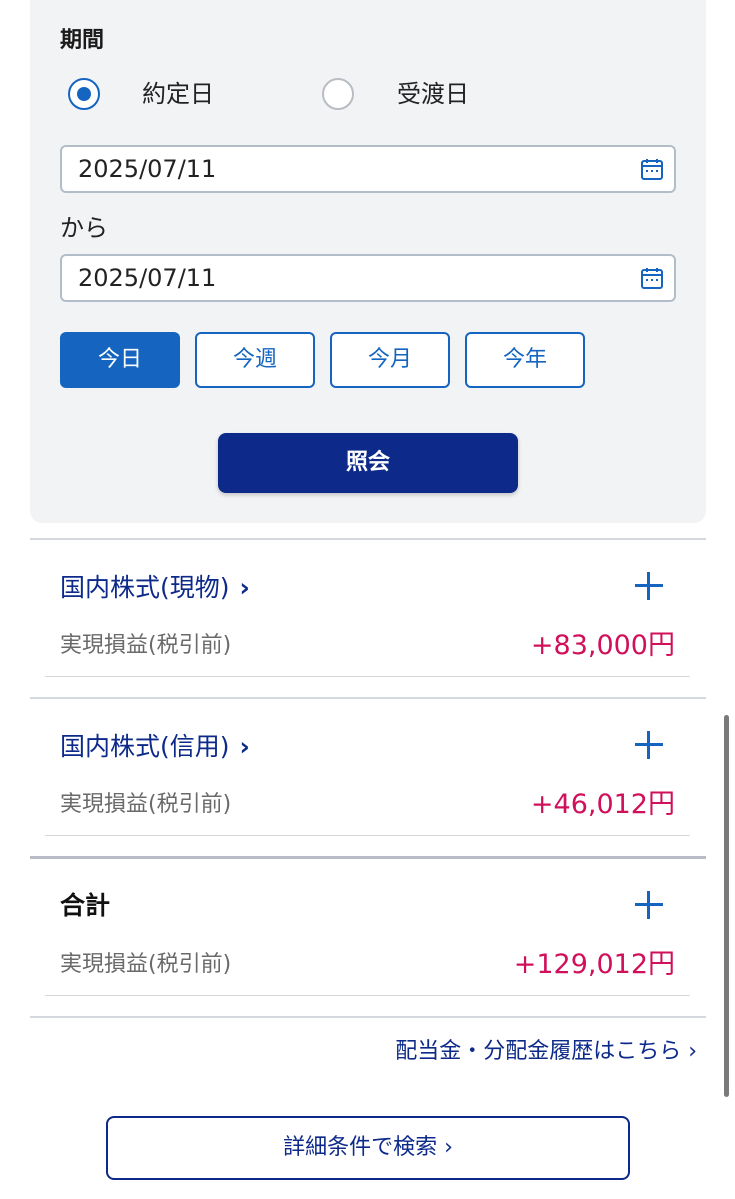  Describe the element at coordinates (84, 228) in the screenshot. I see `from-suffix: から` at that location.